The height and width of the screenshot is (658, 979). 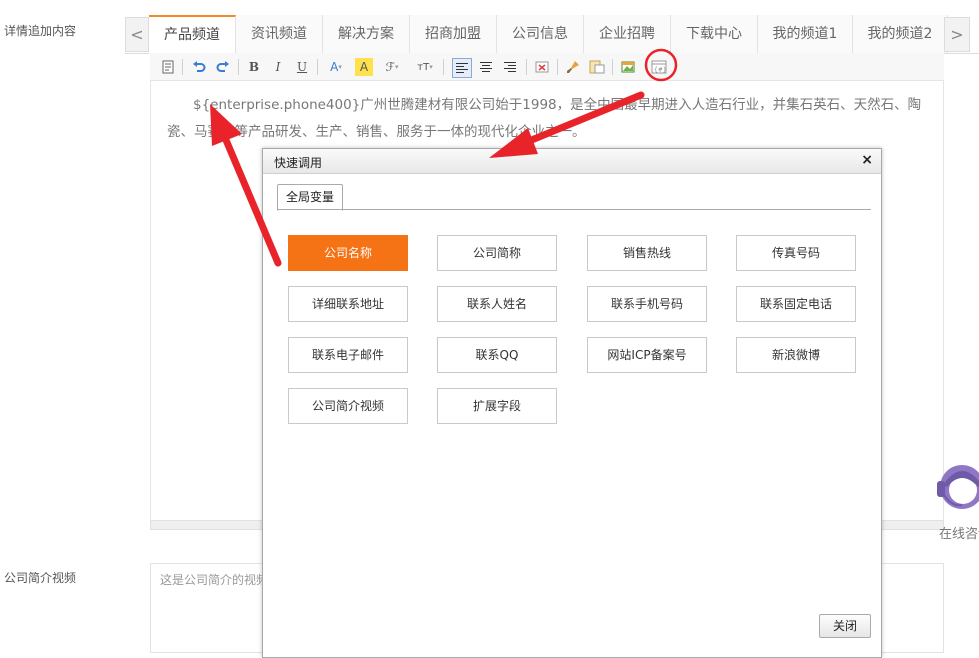 I want to click on highlight-glyph: A, so click(x=364, y=67).